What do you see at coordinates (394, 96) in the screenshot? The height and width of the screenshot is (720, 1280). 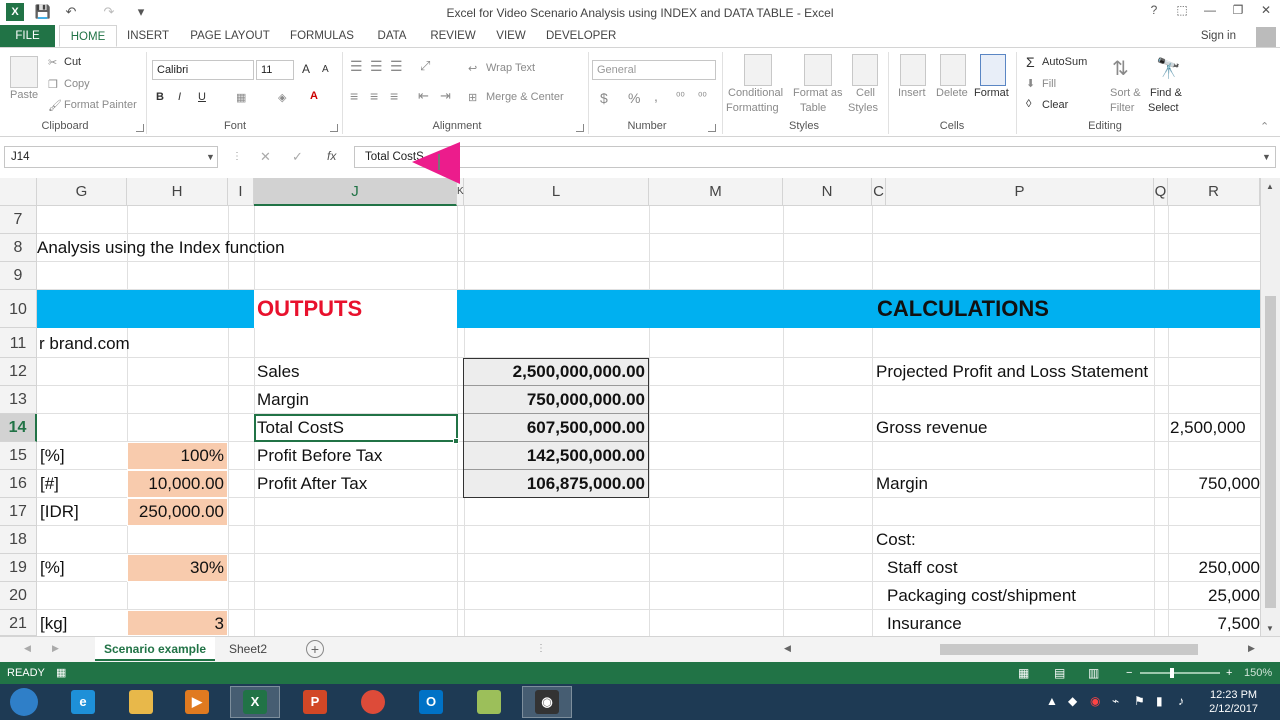 I see `align-right-icon: ≡` at bounding box center [394, 96].